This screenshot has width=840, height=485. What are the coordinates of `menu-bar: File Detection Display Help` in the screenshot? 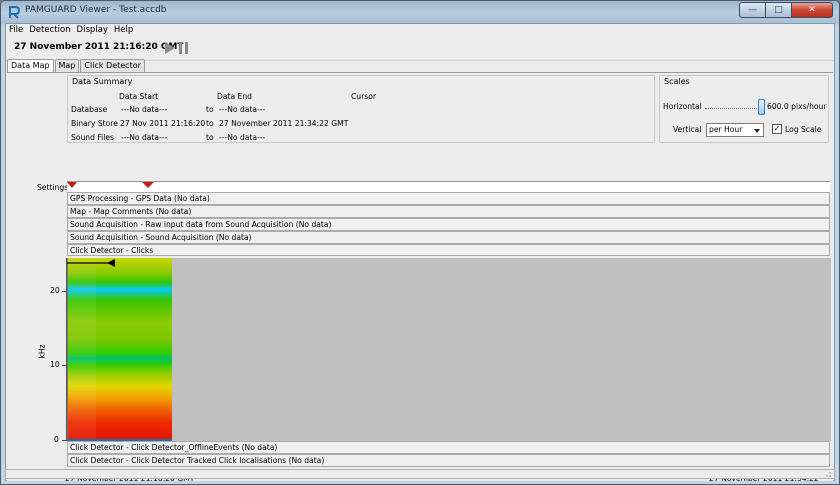 It's located at (69, 30).